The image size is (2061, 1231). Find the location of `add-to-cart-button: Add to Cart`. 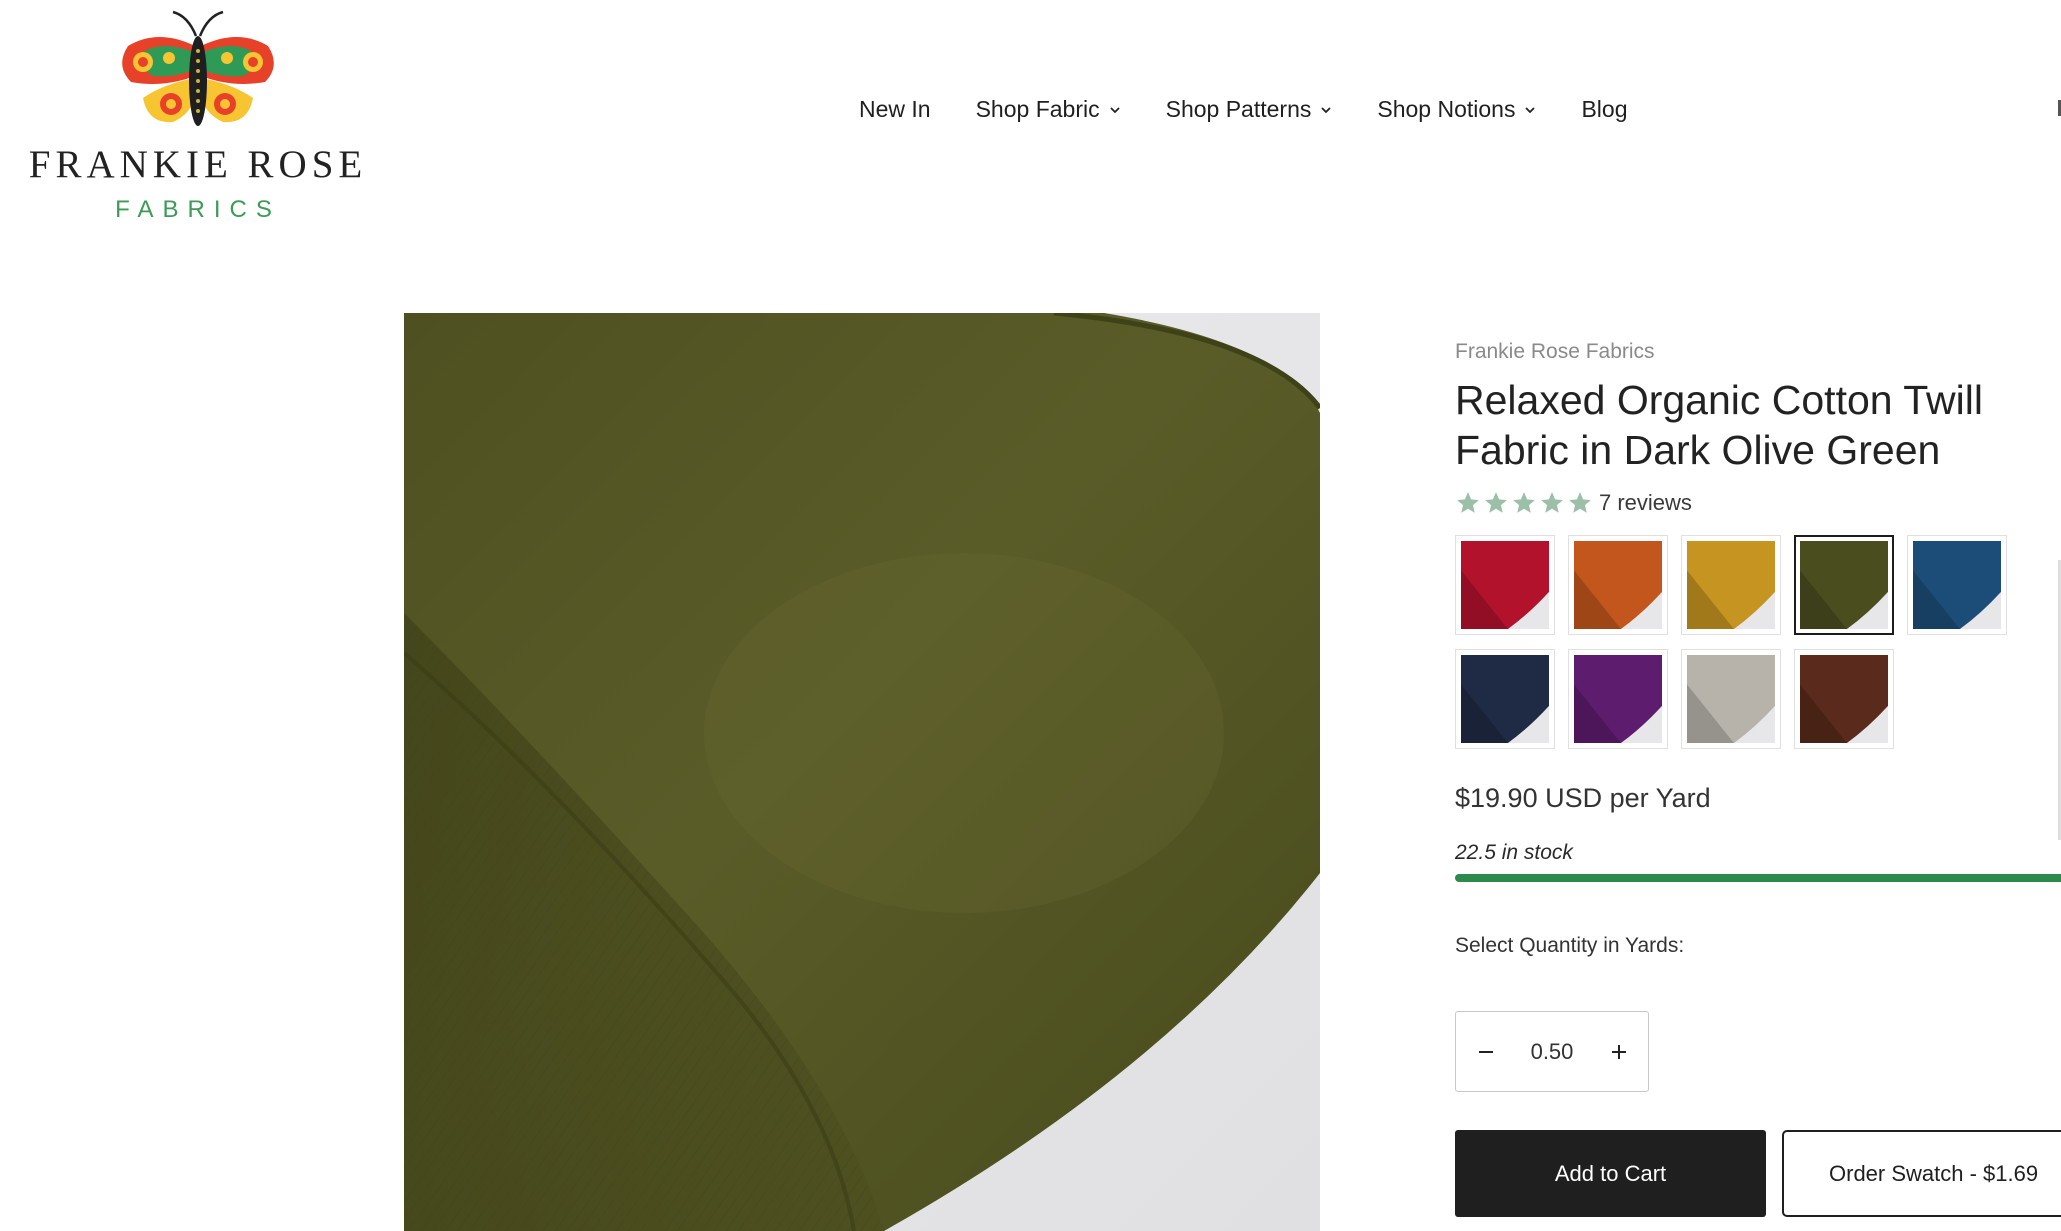

add-to-cart-button: Add to Cart is located at coordinates (1610, 1173).